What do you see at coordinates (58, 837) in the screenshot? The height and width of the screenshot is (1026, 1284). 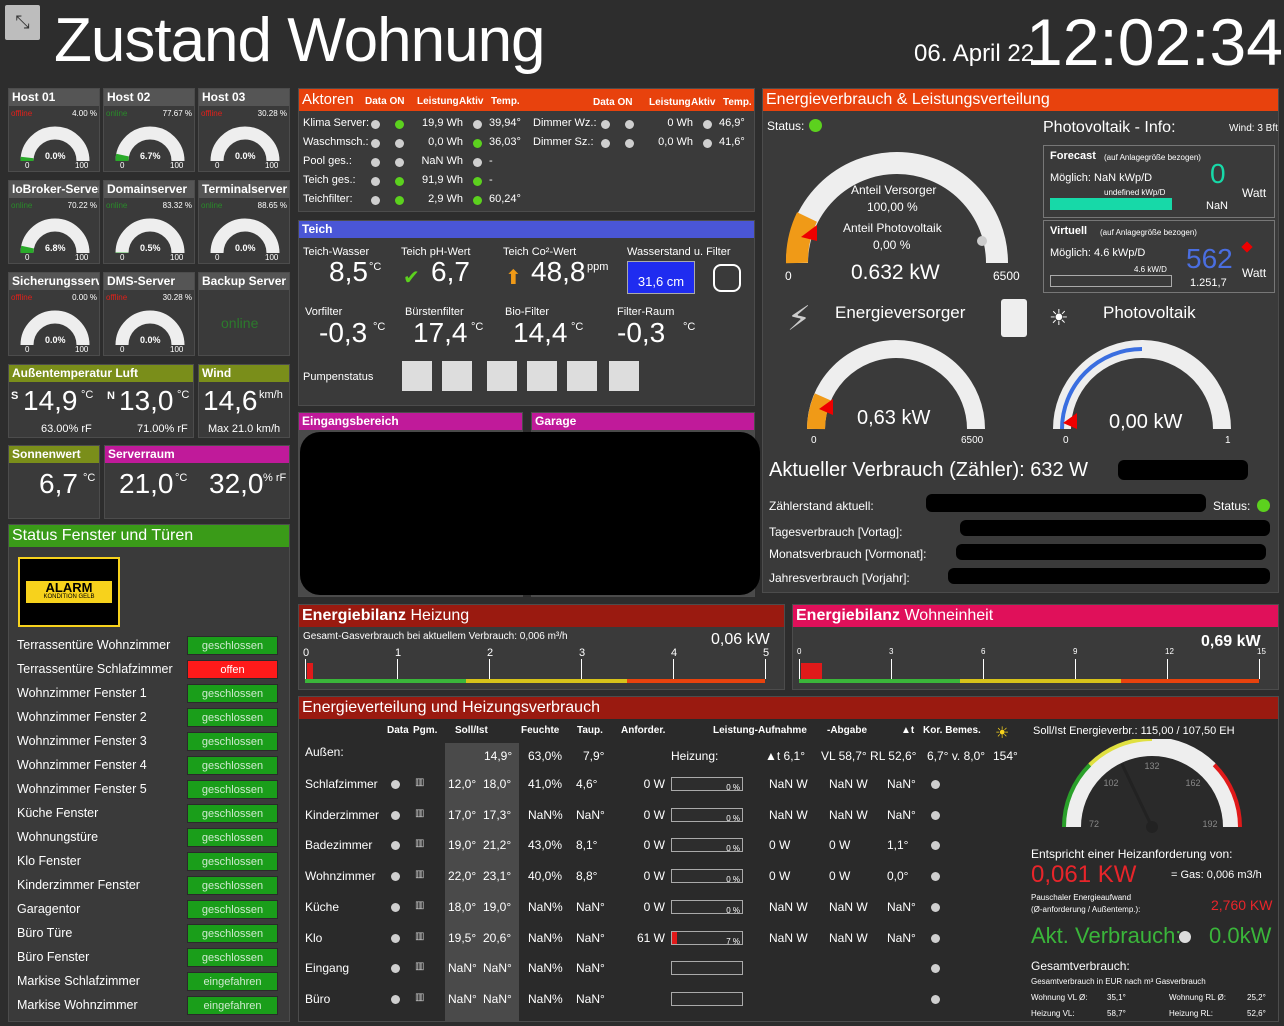 I see `fenster-label: Wohnungstüre` at bounding box center [58, 837].